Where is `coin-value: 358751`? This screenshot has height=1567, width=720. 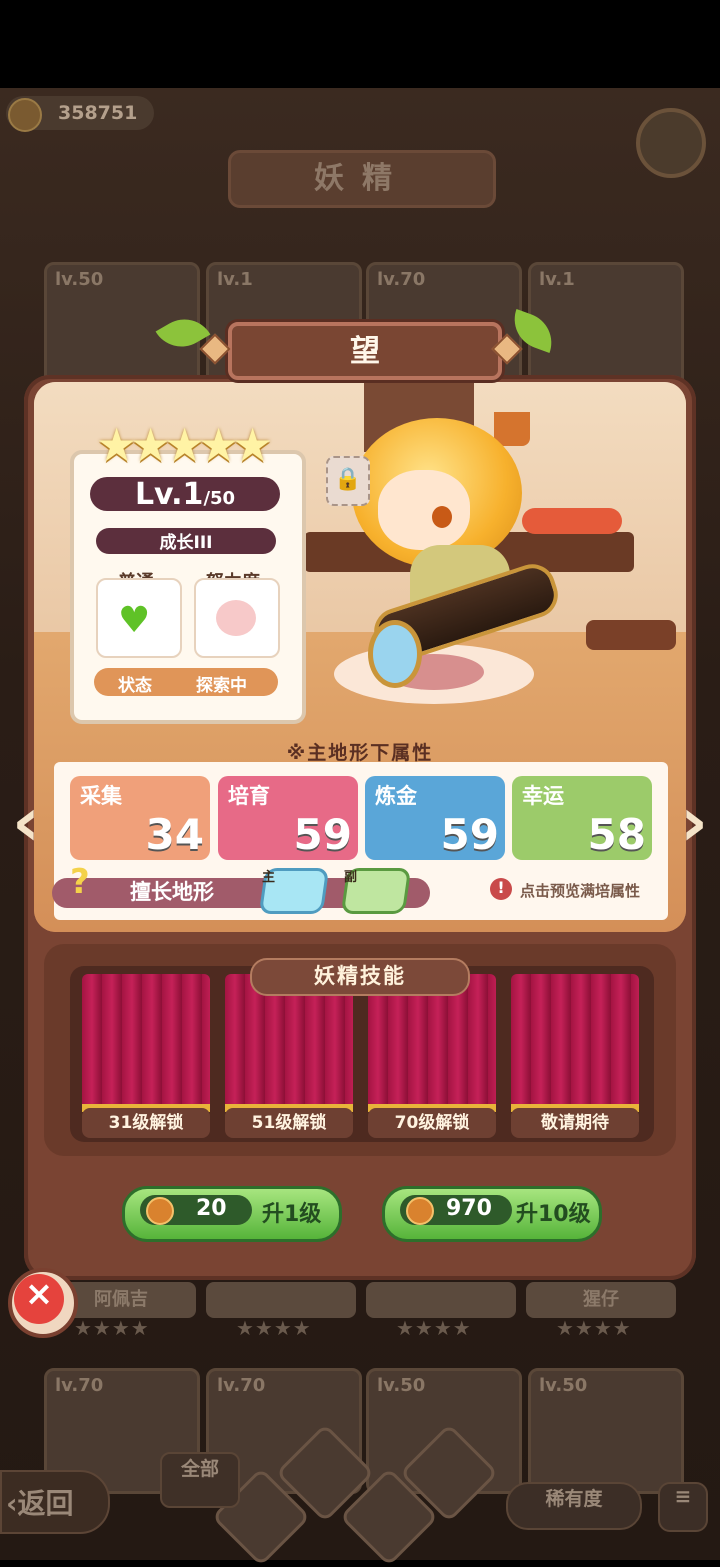
coin-value: 358751 is located at coordinates (98, 113).